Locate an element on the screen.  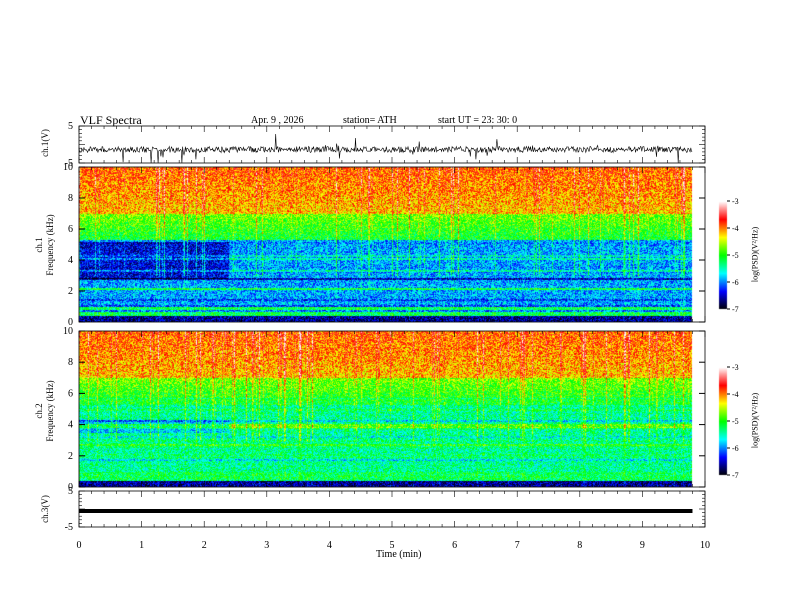
x-tick-label: 2 is located at coordinates (204, 545).